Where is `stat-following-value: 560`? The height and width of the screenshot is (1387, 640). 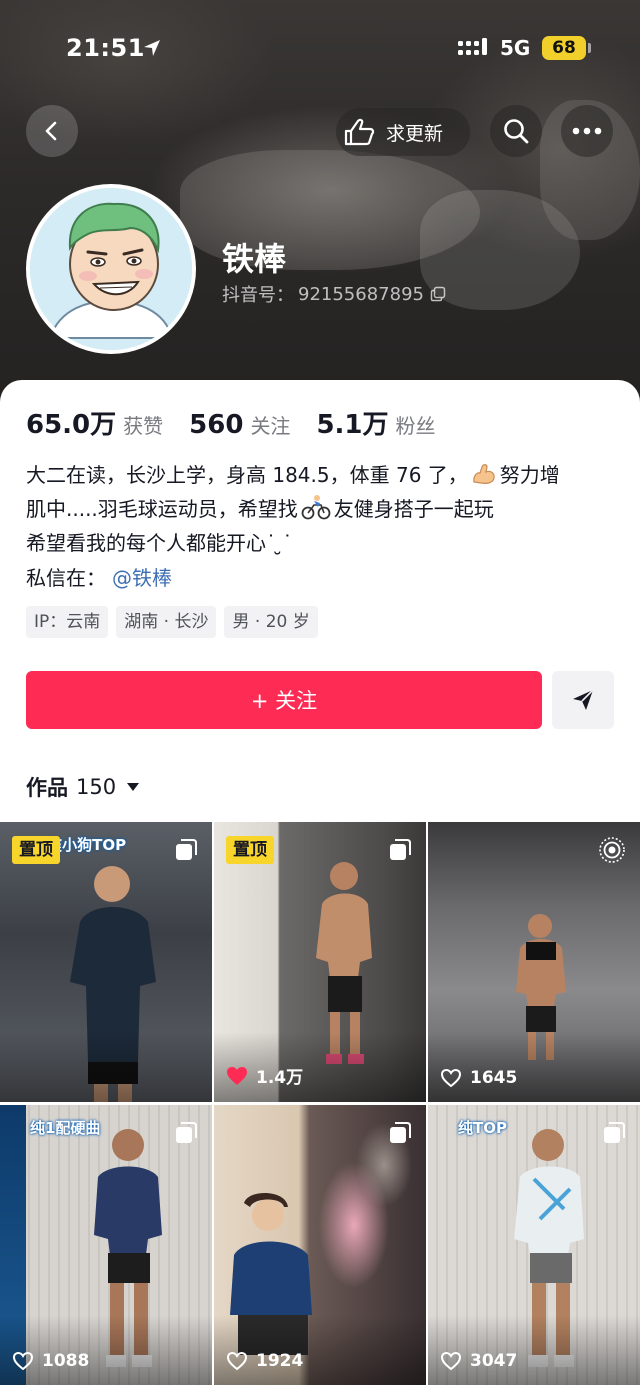
stat-following-value: 560 is located at coordinates (216, 425).